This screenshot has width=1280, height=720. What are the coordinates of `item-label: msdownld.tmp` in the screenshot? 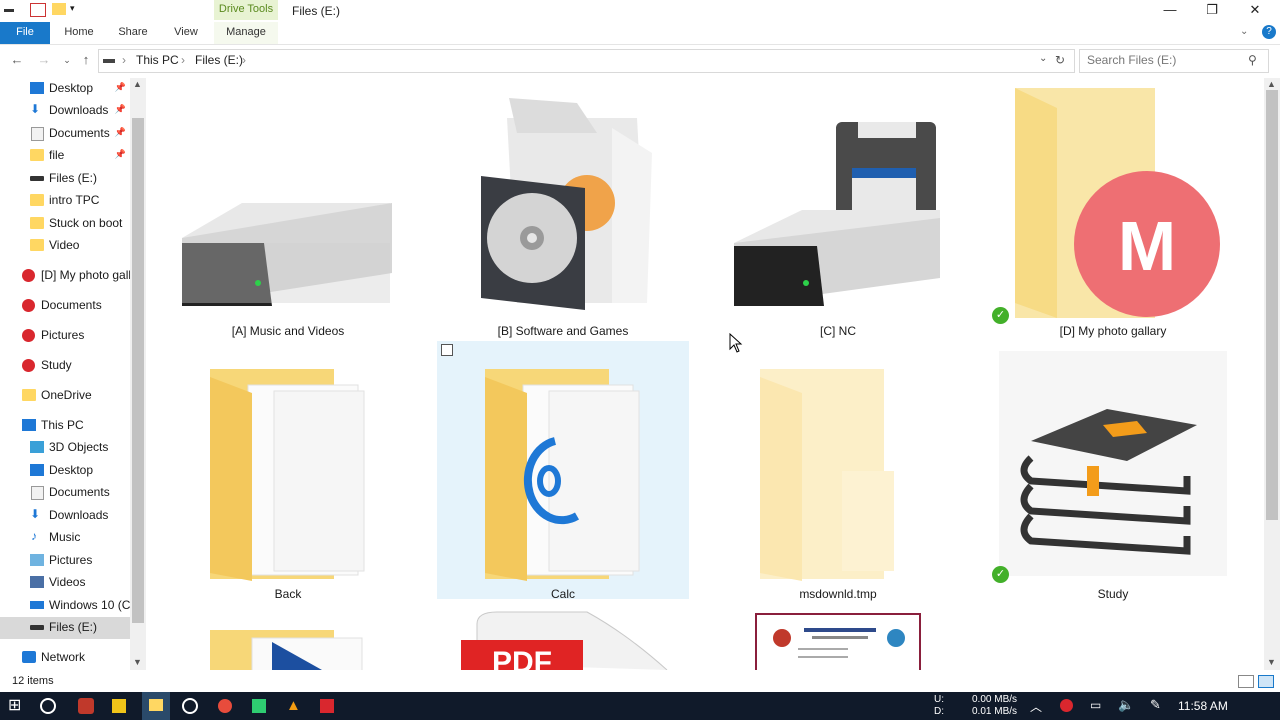 It's located at (838, 594).